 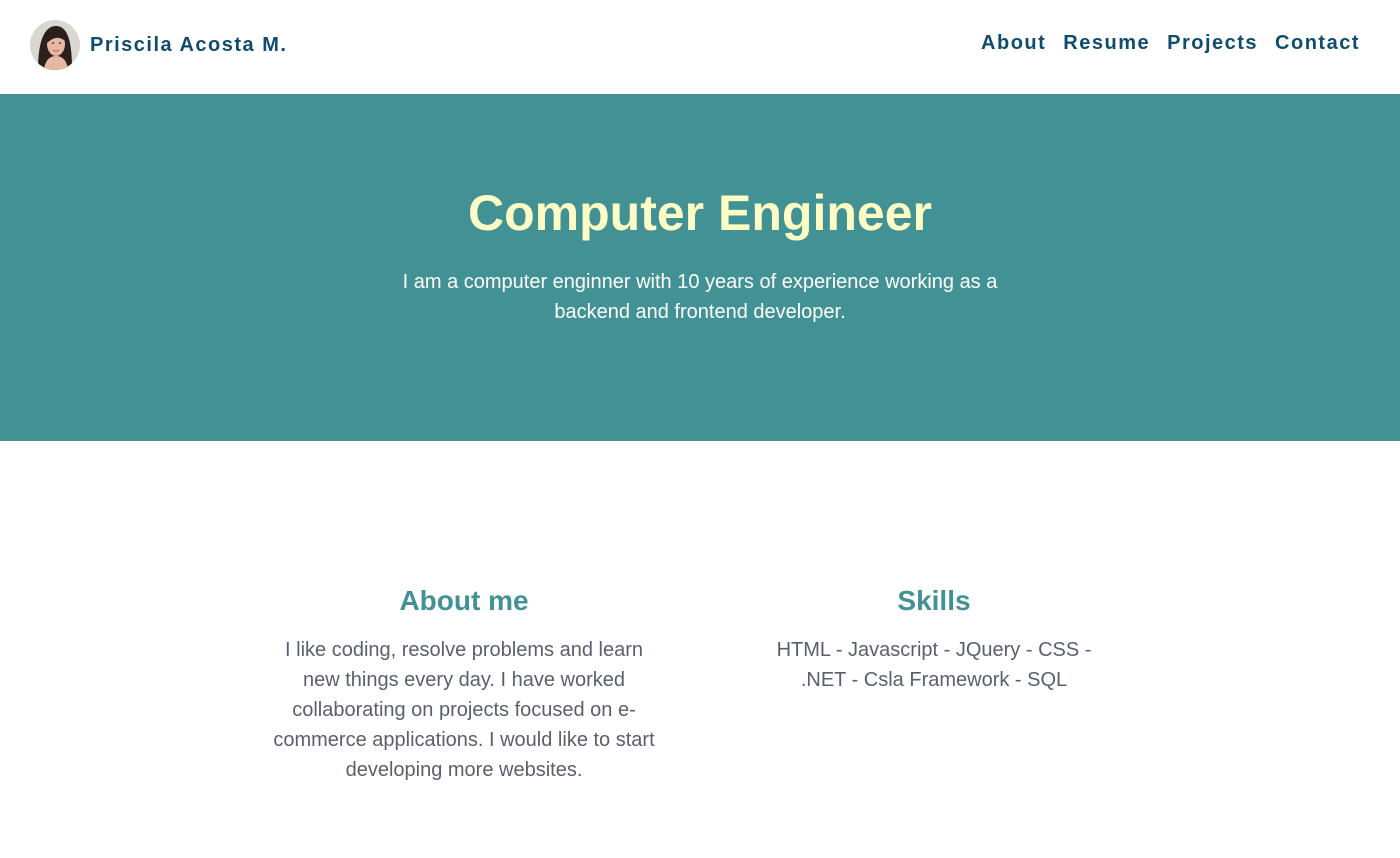 What do you see at coordinates (934, 600) in the screenshot?
I see `skills-title: Skills` at bounding box center [934, 600].